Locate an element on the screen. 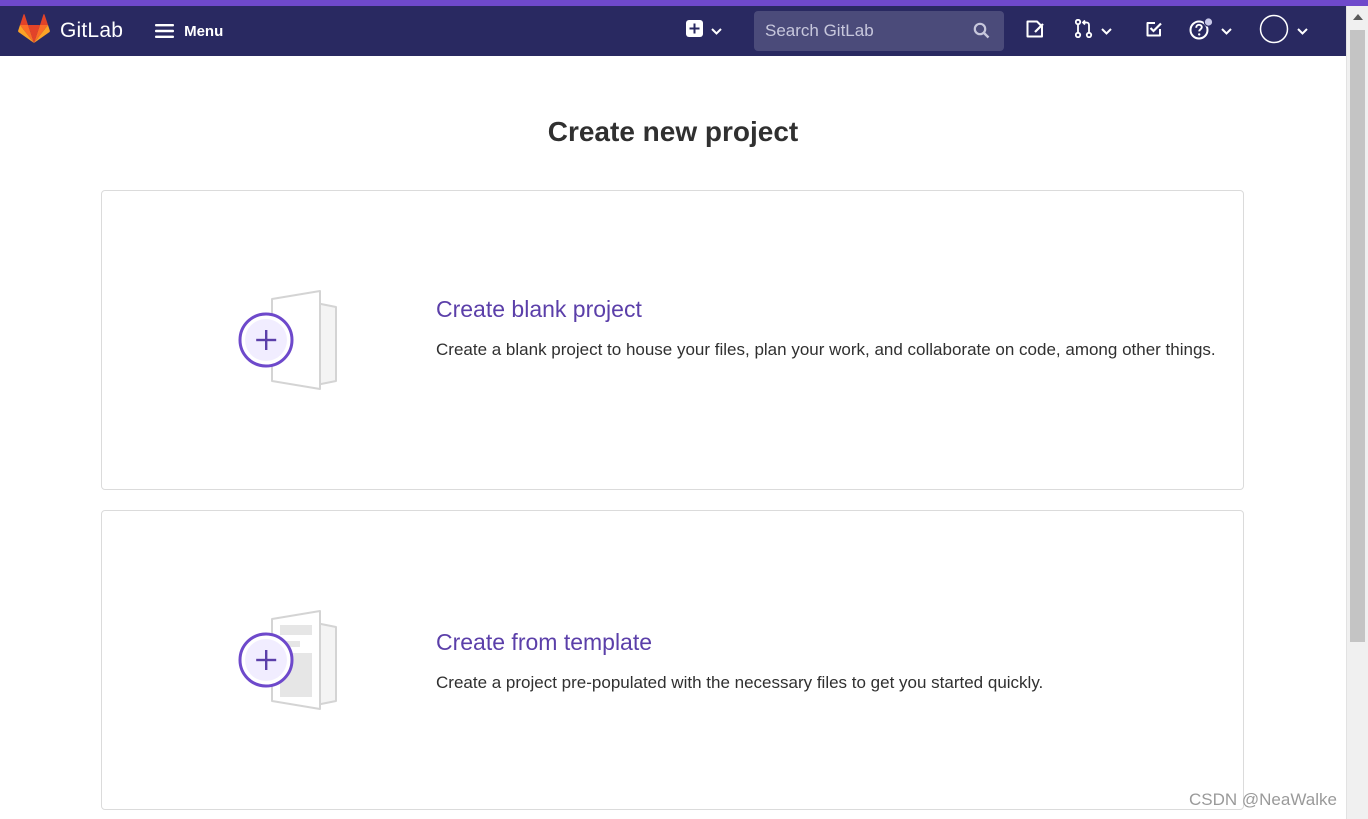  issues-icon is located at coordinates (1036, 31).